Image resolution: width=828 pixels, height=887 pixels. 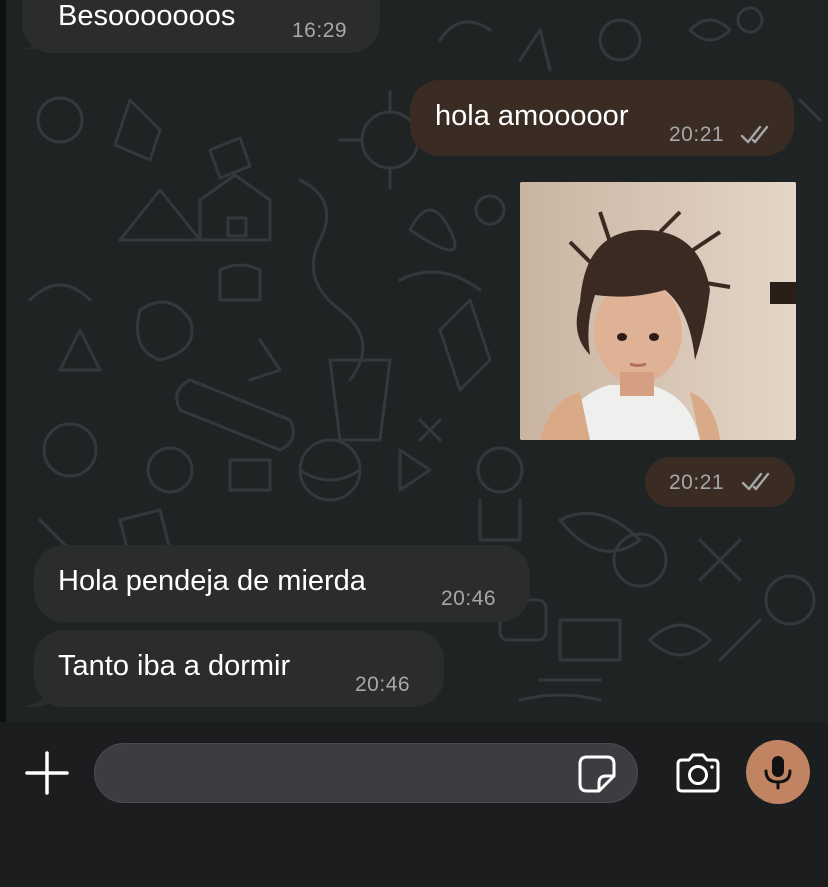 I want to click on message-text: Besooooooos, so click(x=147, y=16).